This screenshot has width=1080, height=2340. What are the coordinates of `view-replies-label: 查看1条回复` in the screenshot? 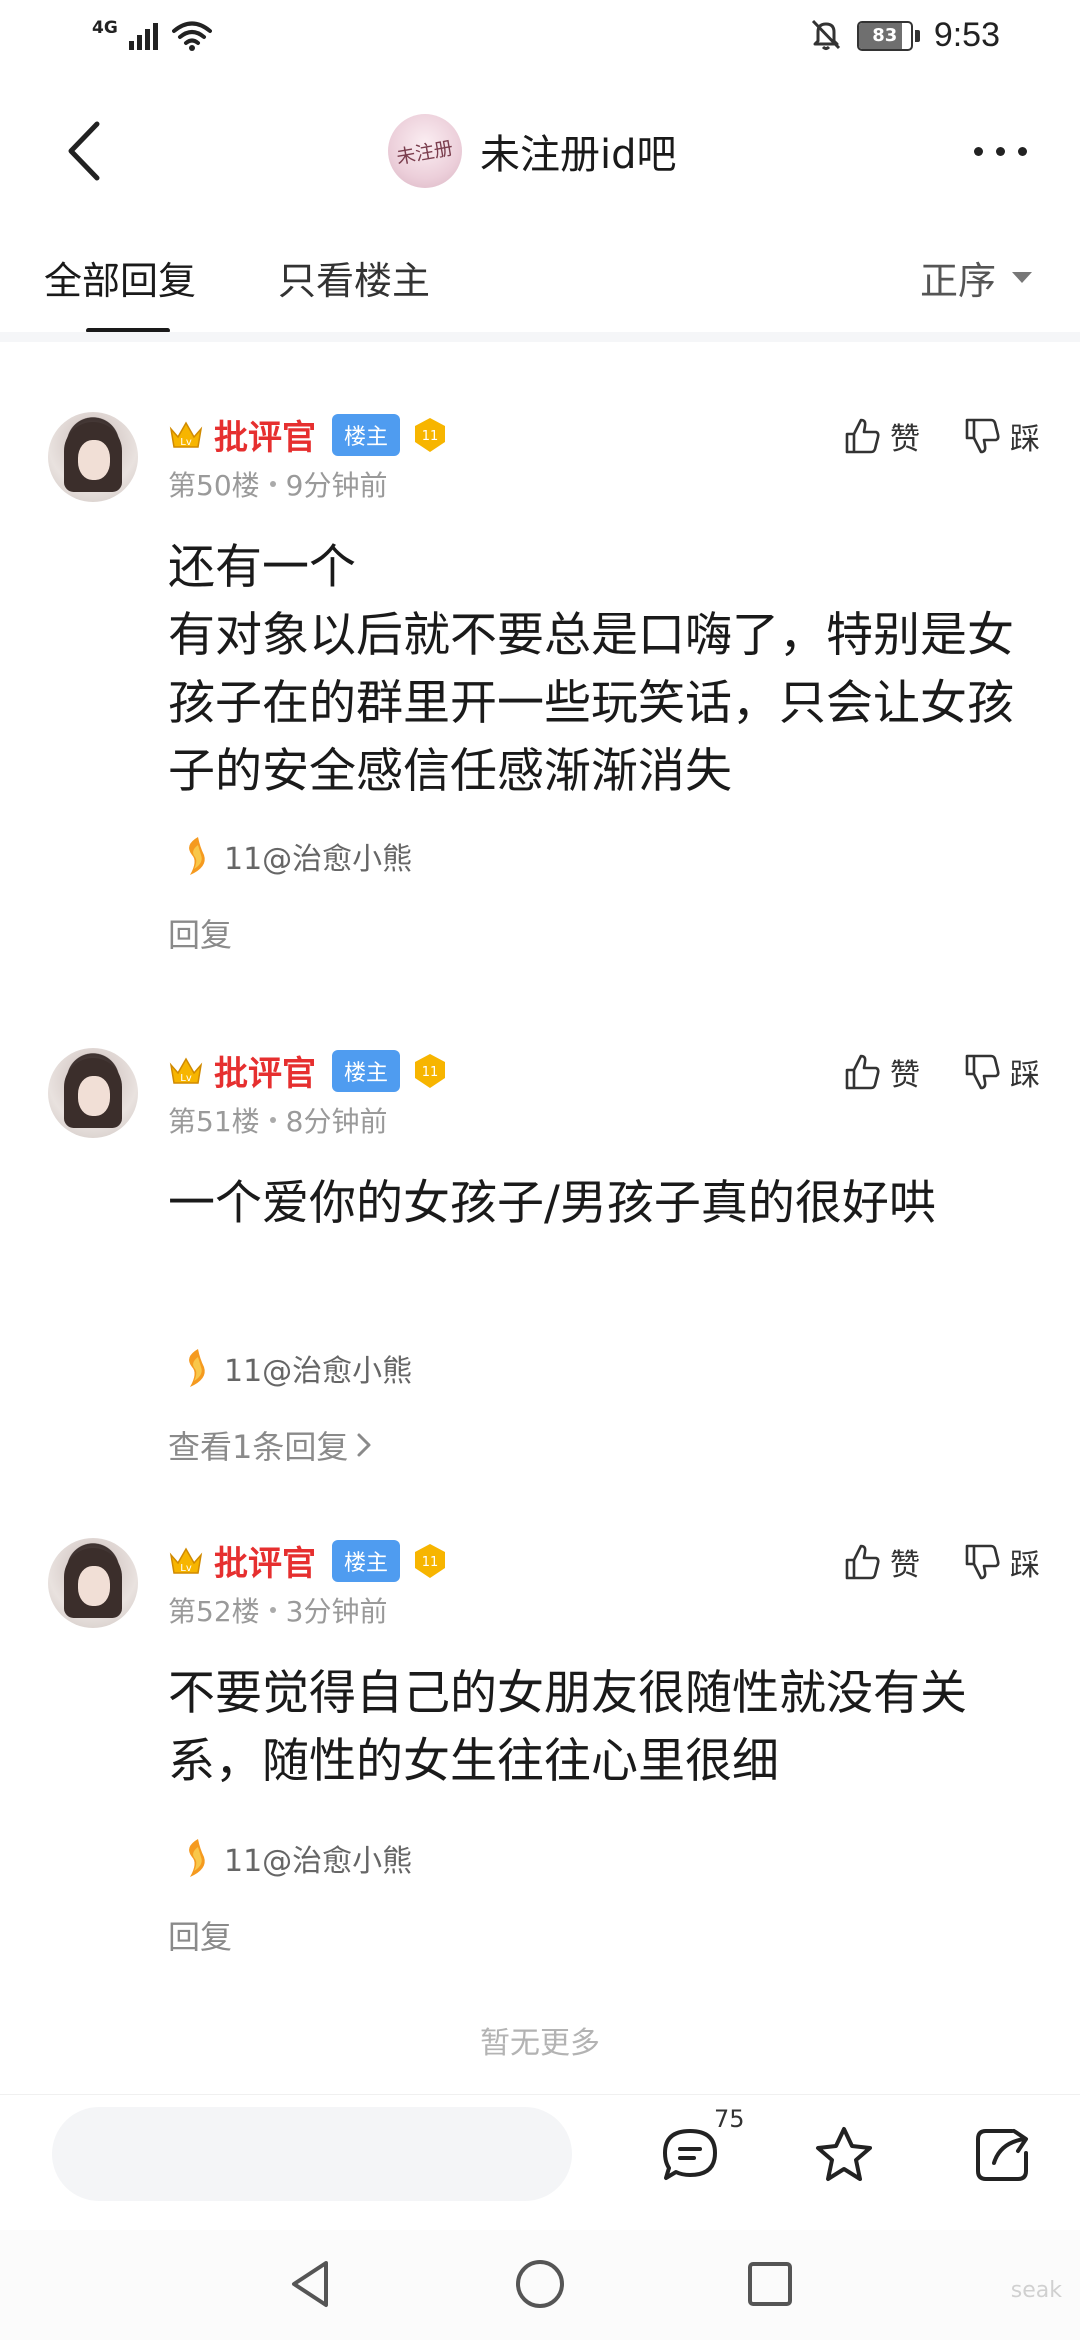 It's located at (258, 1447).